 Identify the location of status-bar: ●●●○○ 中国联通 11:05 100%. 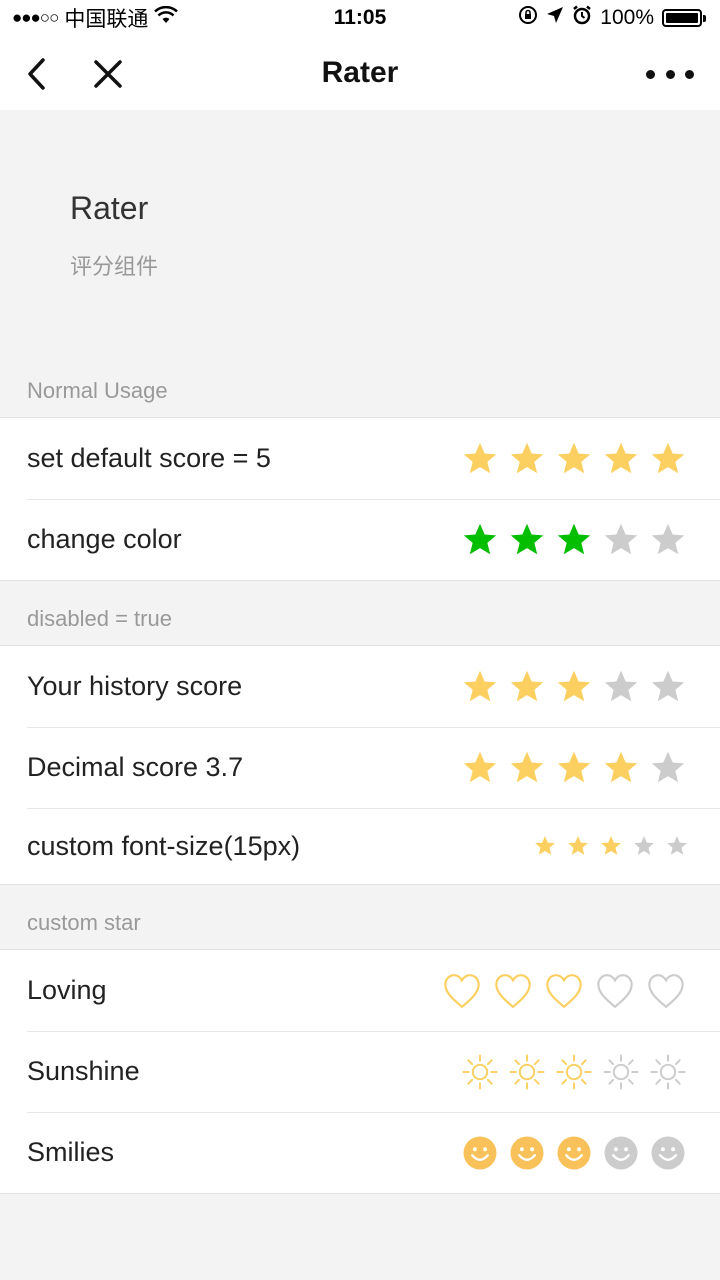
(360, 18).